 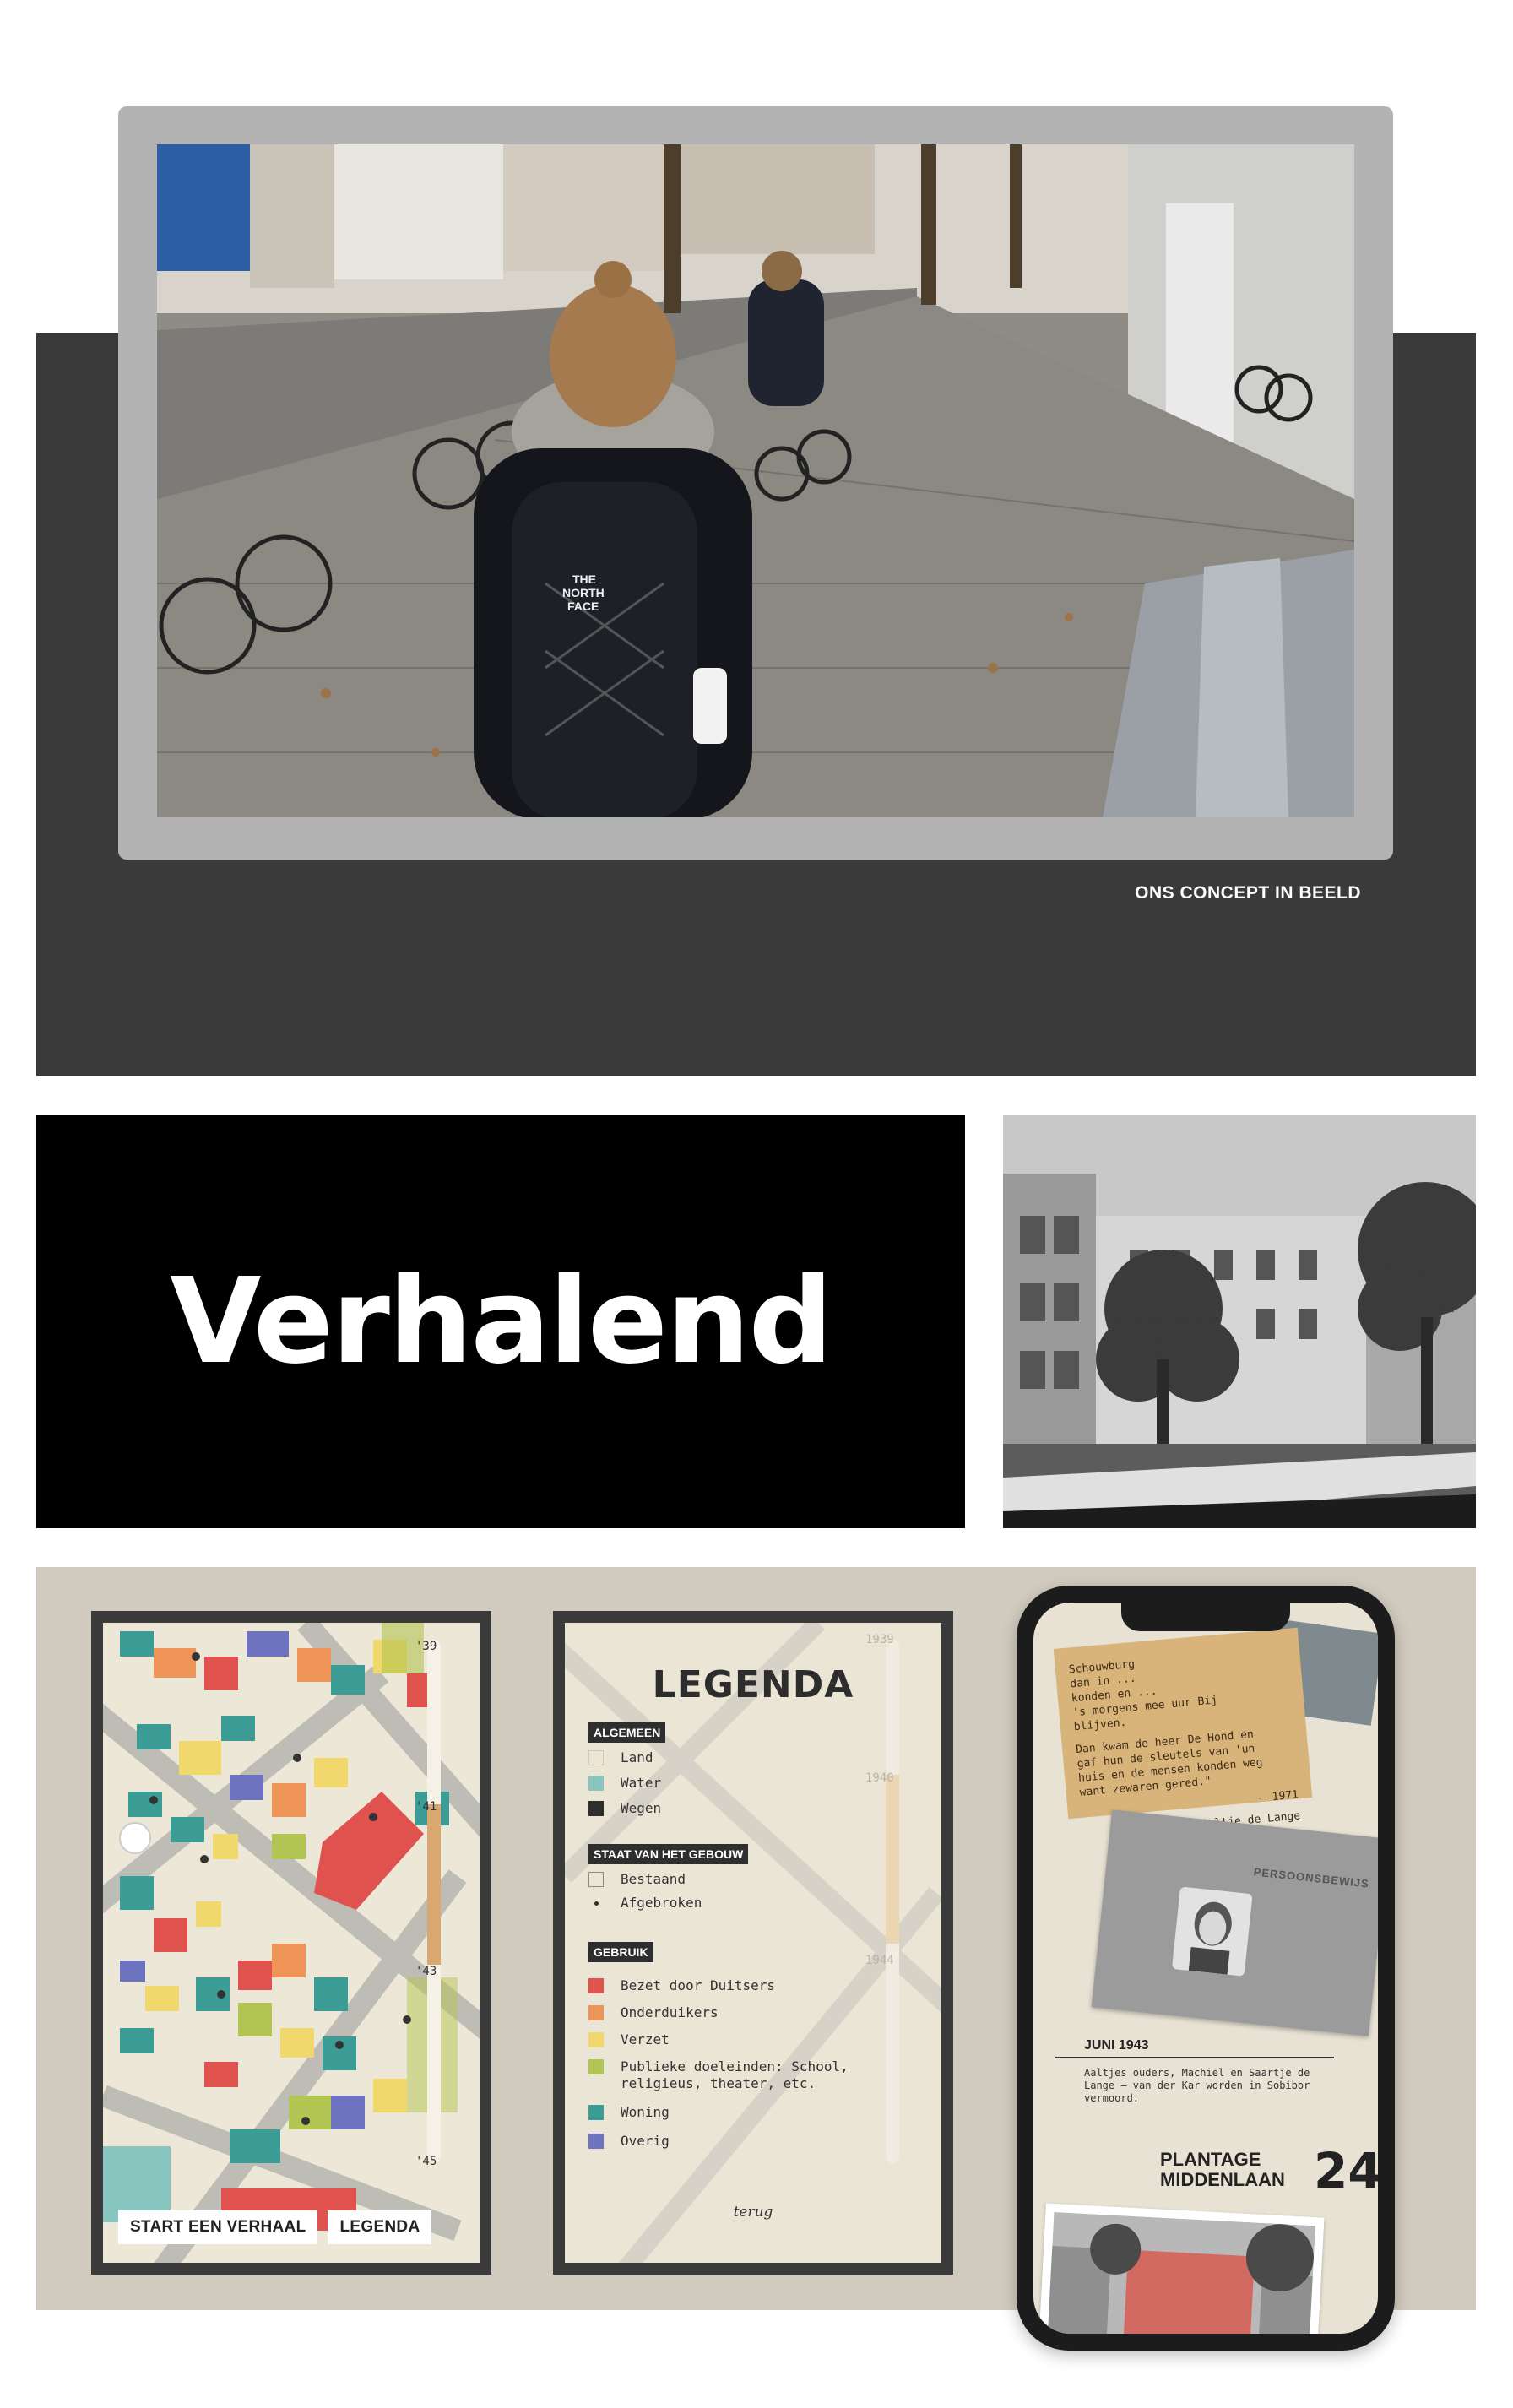 I want to click on legend-item-occupied: Bezet door Duitsers, so click(x=682, y=1985).